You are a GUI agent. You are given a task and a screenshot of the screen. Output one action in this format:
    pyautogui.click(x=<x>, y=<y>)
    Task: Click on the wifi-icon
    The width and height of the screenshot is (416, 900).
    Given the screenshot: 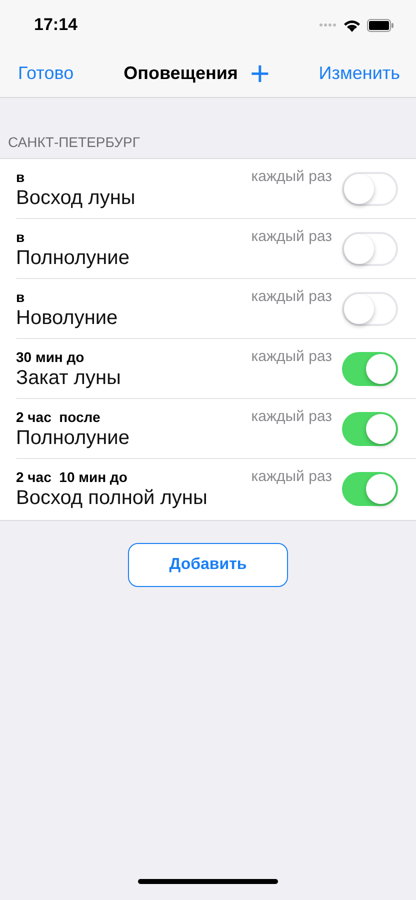 What is the action you would take?
    pyautogui.click(x=352, y=25)
    